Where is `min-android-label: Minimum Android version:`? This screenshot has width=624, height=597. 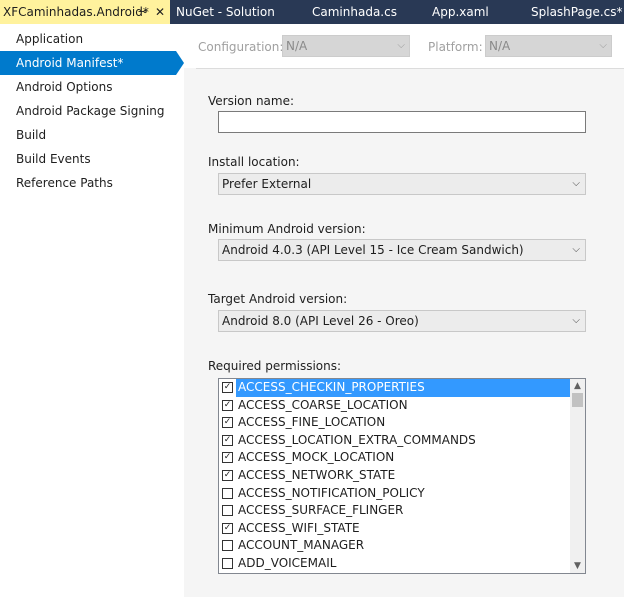
min-android-label: Minimum Android version: is located at coordinates (287, 229).